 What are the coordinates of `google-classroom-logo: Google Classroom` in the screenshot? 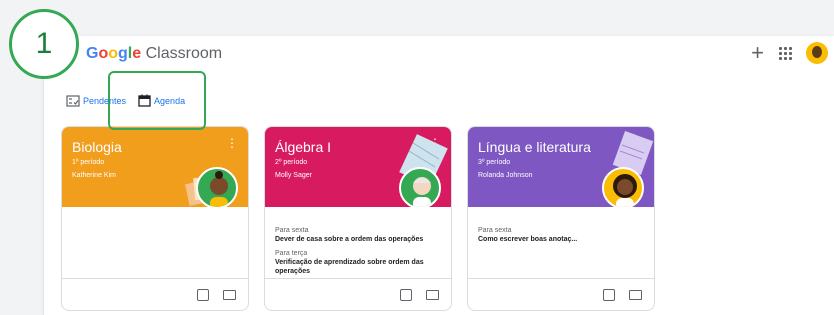 It's located at (154, 54).